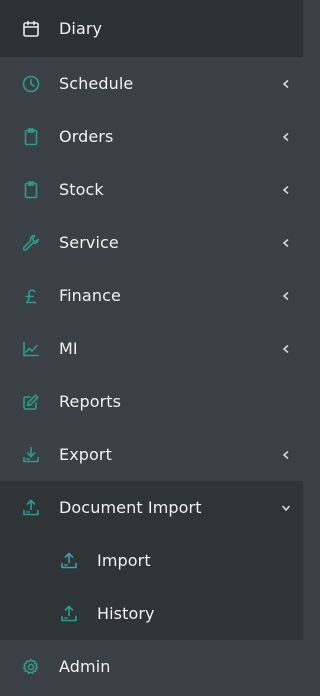 The height and width of the screenshot is (696, 320). What do you see at coordinates (68, 348) in the screenshot?
I see `sidebar-item-label: MI` at bounding box center [68, 348].